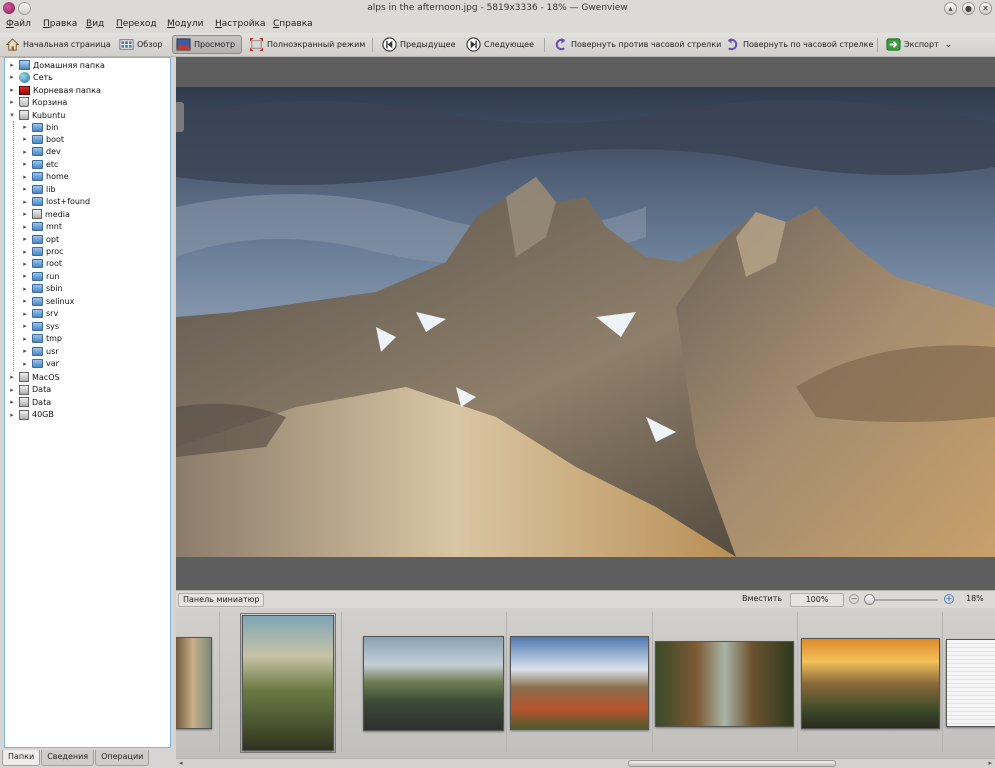 The height and width of the screenshot is (768, 995). What do you see at coordinates (38, 189) in the screenshot?
I see `tree-item-lib: ▸ lib` at bounding box center [38, 189].